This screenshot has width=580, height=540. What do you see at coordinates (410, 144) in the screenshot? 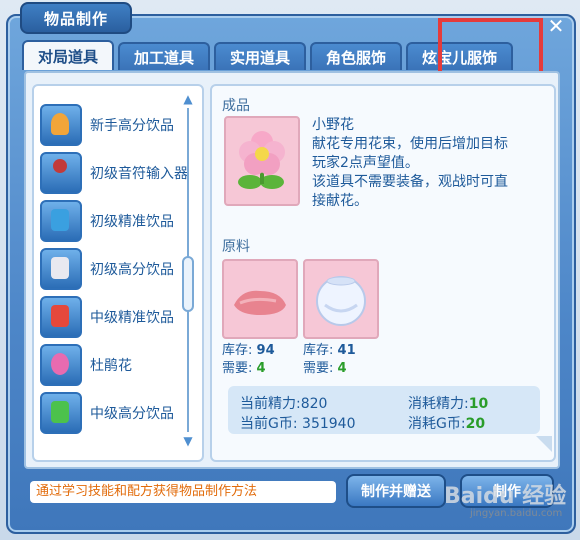
I see `product-desc-line: 献花专用花束，使用后增加目标` at bounding box center [410, 144].